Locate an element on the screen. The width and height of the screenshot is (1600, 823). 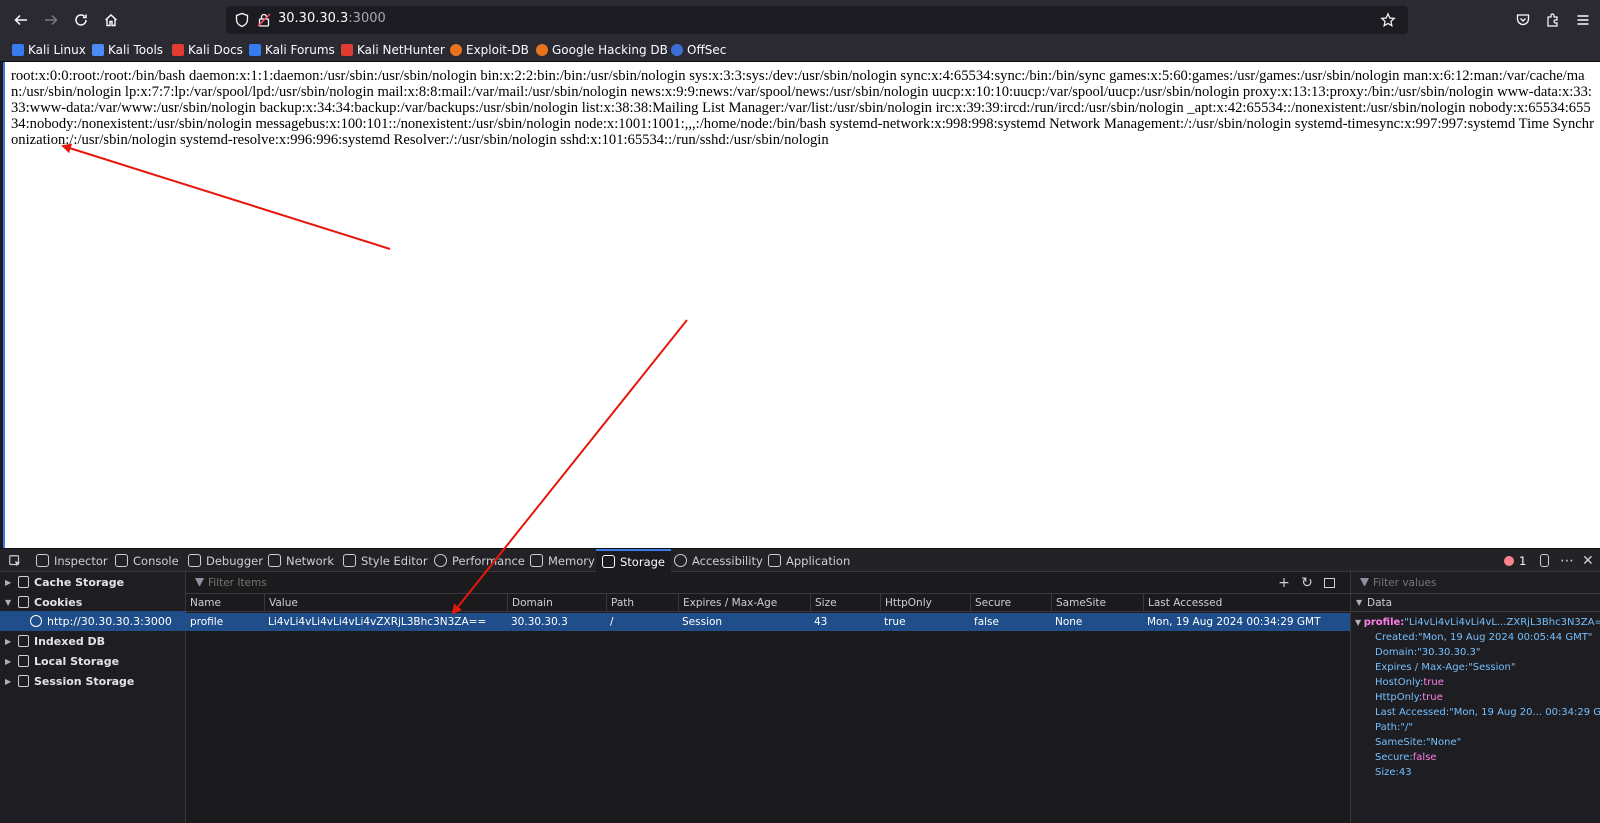
data-section-header: ▼ Data is located at coordinates (1475, 603).